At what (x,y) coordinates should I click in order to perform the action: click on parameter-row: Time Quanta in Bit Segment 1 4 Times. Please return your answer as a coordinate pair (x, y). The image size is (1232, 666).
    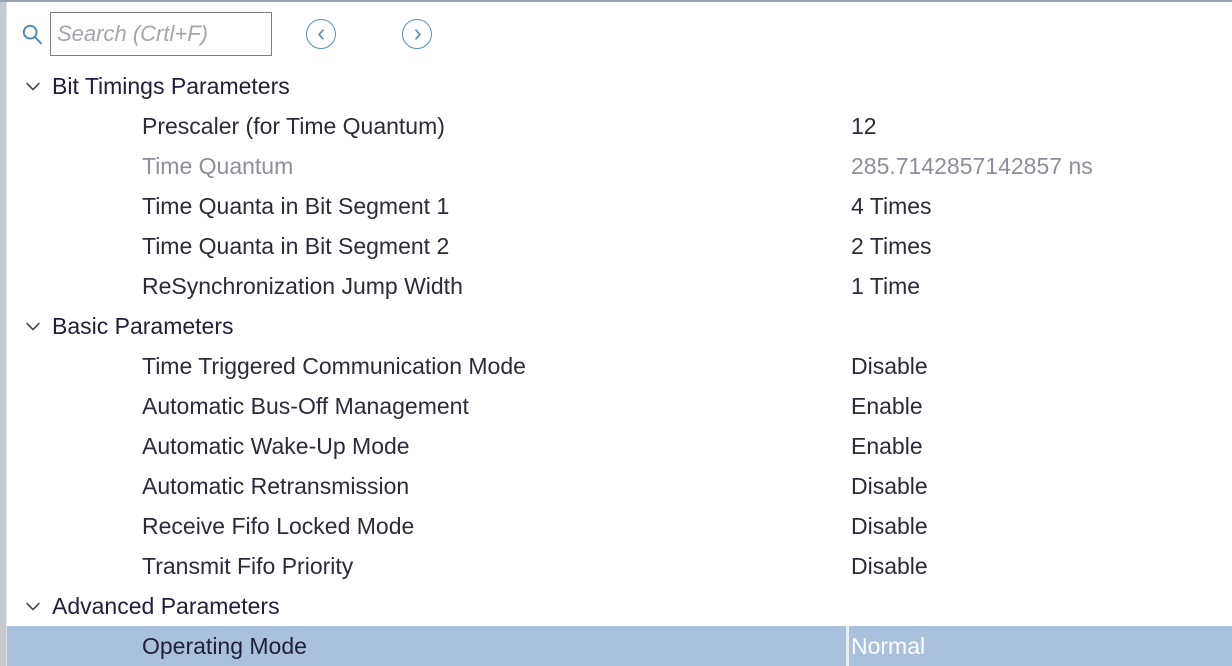
    Looking at the image, I should click on (616, 206).